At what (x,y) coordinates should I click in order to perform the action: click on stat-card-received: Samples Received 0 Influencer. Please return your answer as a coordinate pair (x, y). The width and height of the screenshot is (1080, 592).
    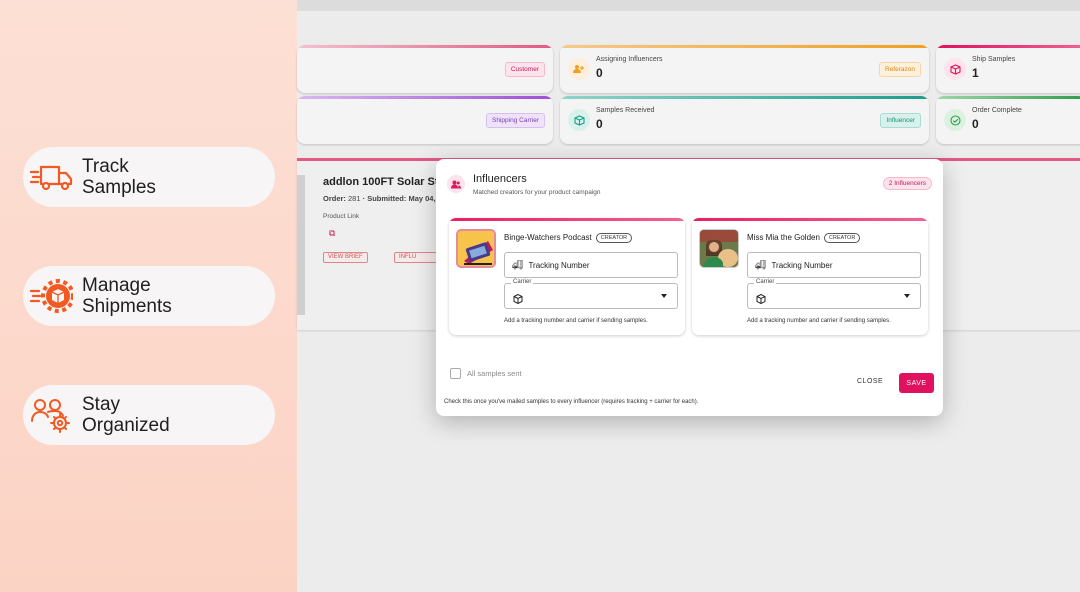
    Looking at the image, I should click on (744, 120).